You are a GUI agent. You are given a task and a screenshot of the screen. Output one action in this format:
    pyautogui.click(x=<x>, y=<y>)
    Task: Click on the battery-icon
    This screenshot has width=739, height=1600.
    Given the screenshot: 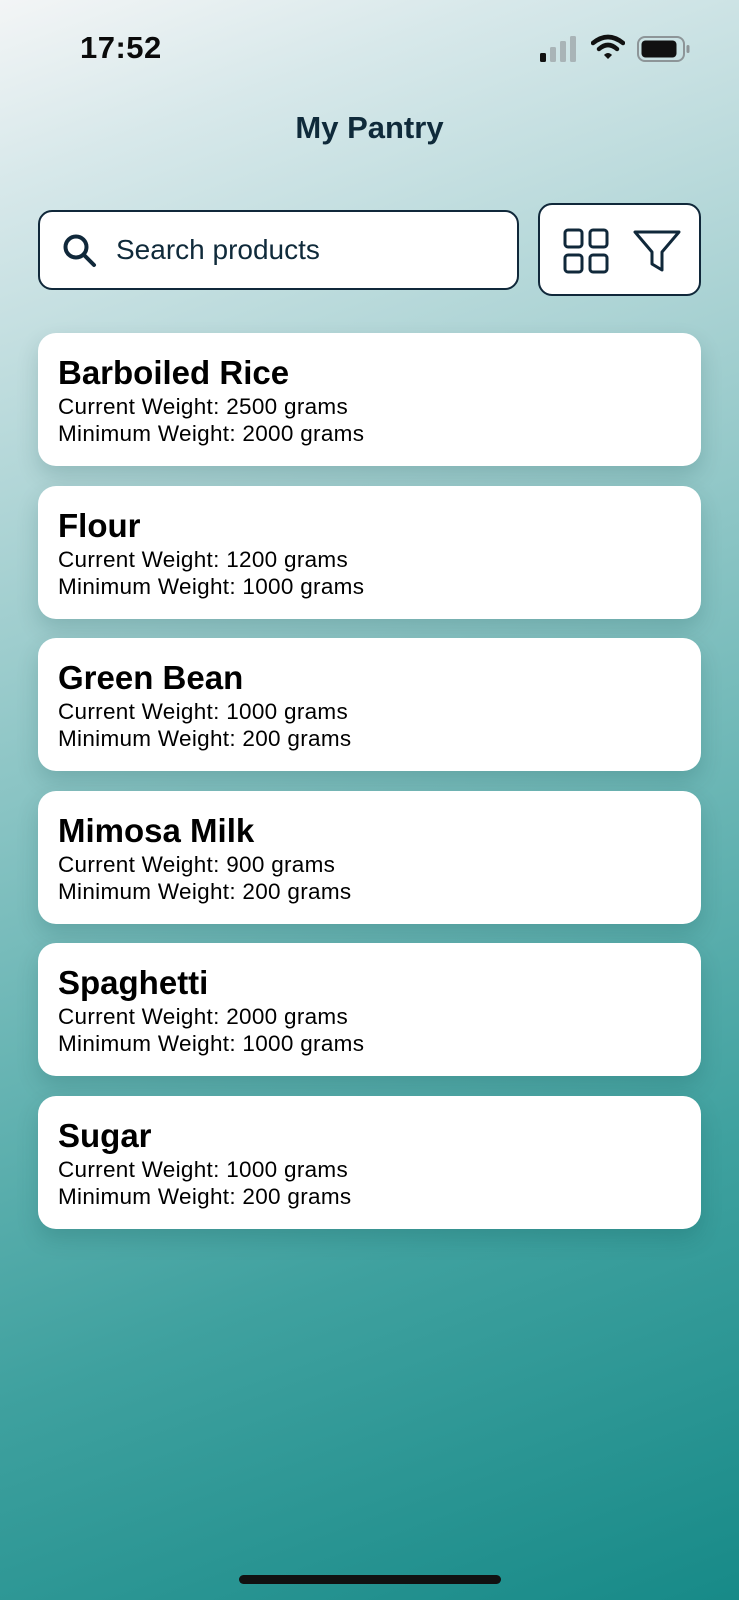 What is the action you would take?
    pyautogui.click(x=664, y=51)
    